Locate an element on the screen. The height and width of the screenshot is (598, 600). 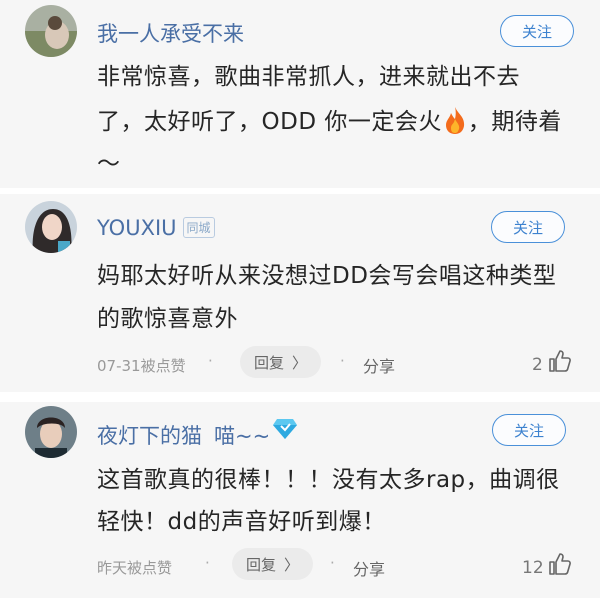
comment-text-line: ～ is located at coordinates (109, 164).